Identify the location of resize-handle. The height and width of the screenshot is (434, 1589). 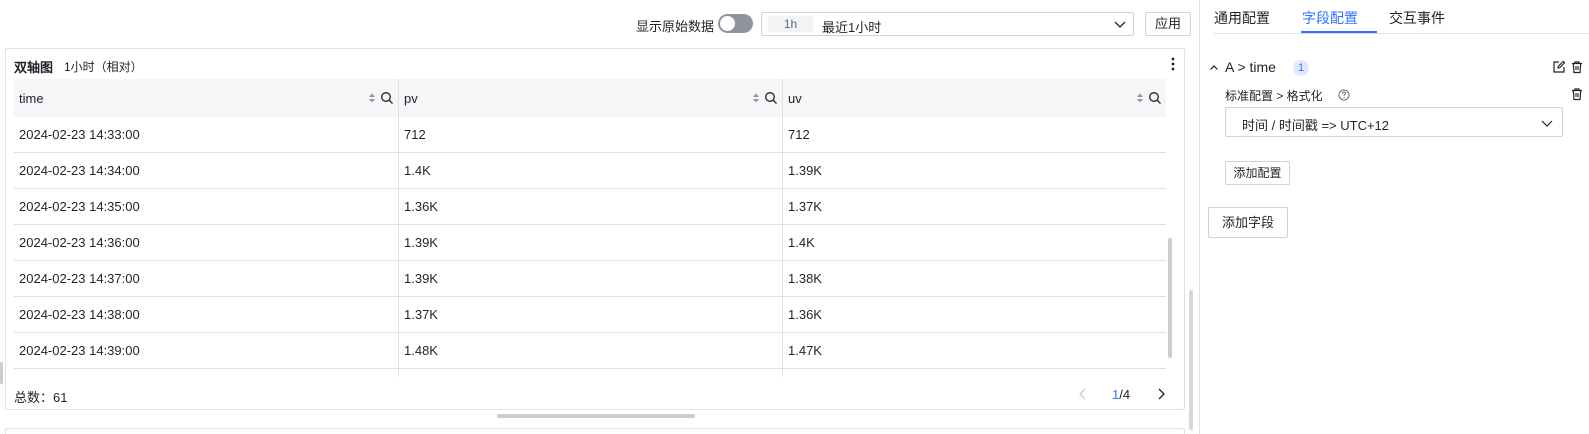
(1, 373).